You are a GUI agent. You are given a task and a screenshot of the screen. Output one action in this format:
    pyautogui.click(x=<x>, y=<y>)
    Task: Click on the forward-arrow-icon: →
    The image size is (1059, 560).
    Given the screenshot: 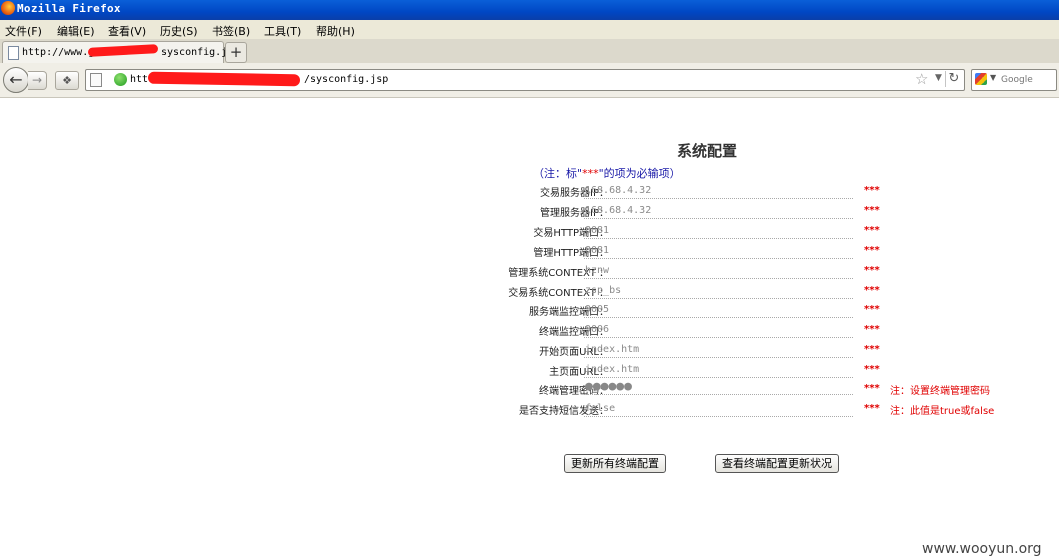 What is the action you would take?
    pyautogui.click(x=37, y=80)
    